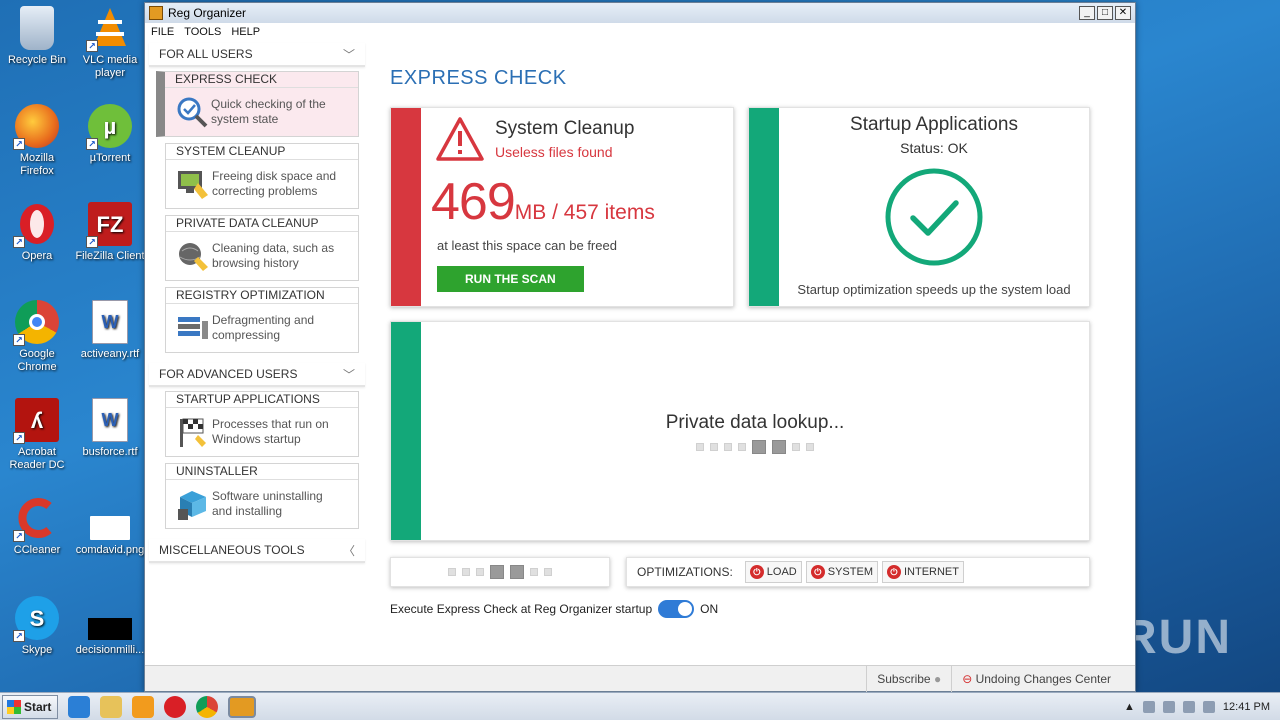 The width and height of the screenshot is (1280, 720). I want to click on undo-icon: ⊖, so click(969, 678).